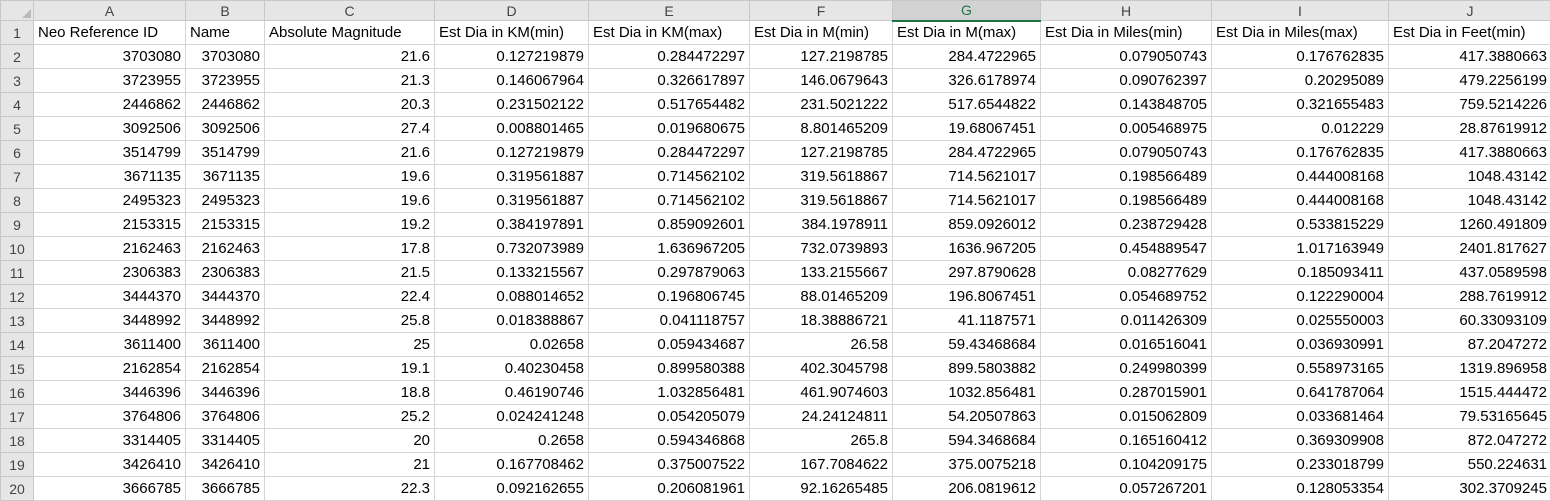 The height and width of the screenshot is (501, 1550). Describe the element at coordinates (110, 321) in the screenshot. I see `cell-a13: 3448992` at that location.